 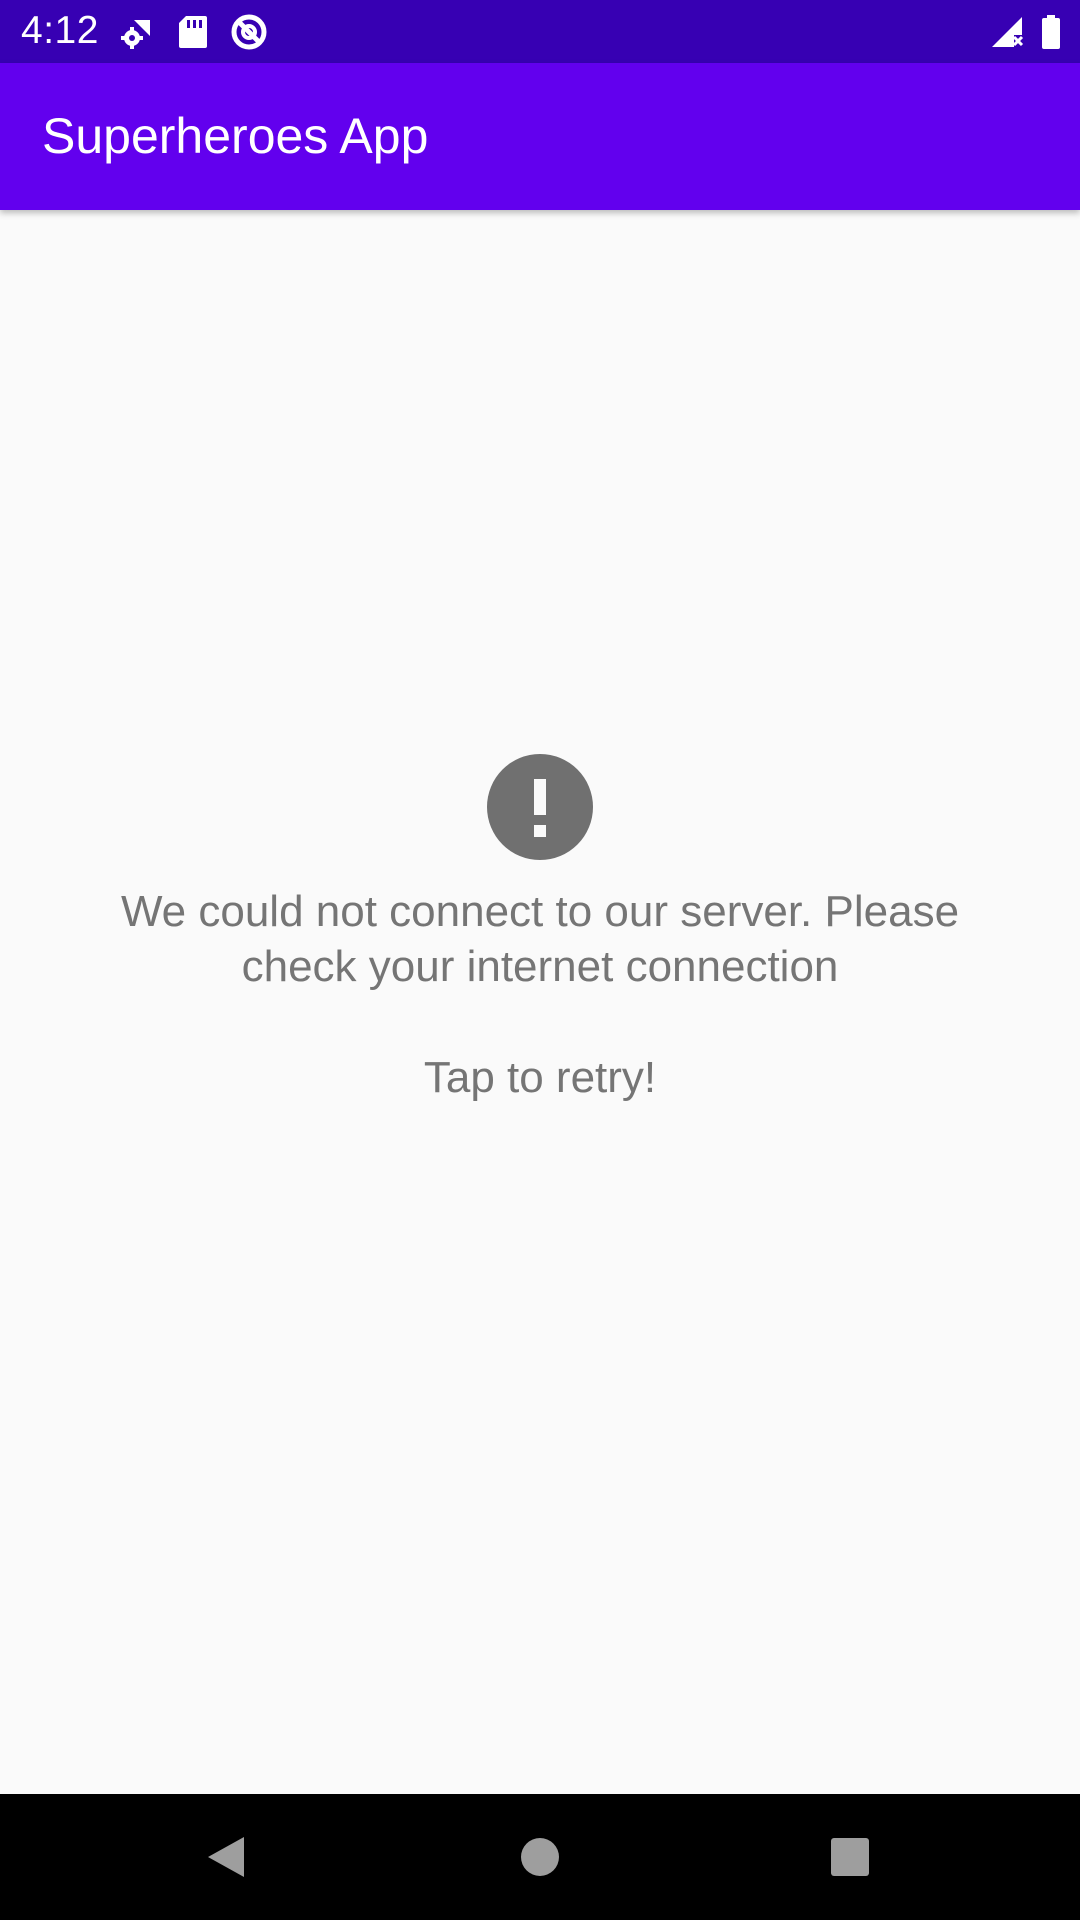 What do you see at coordinates (540, 136) in the screenshot?
I see `app-bar: Superheroes App` at bounding box center [540, 136].